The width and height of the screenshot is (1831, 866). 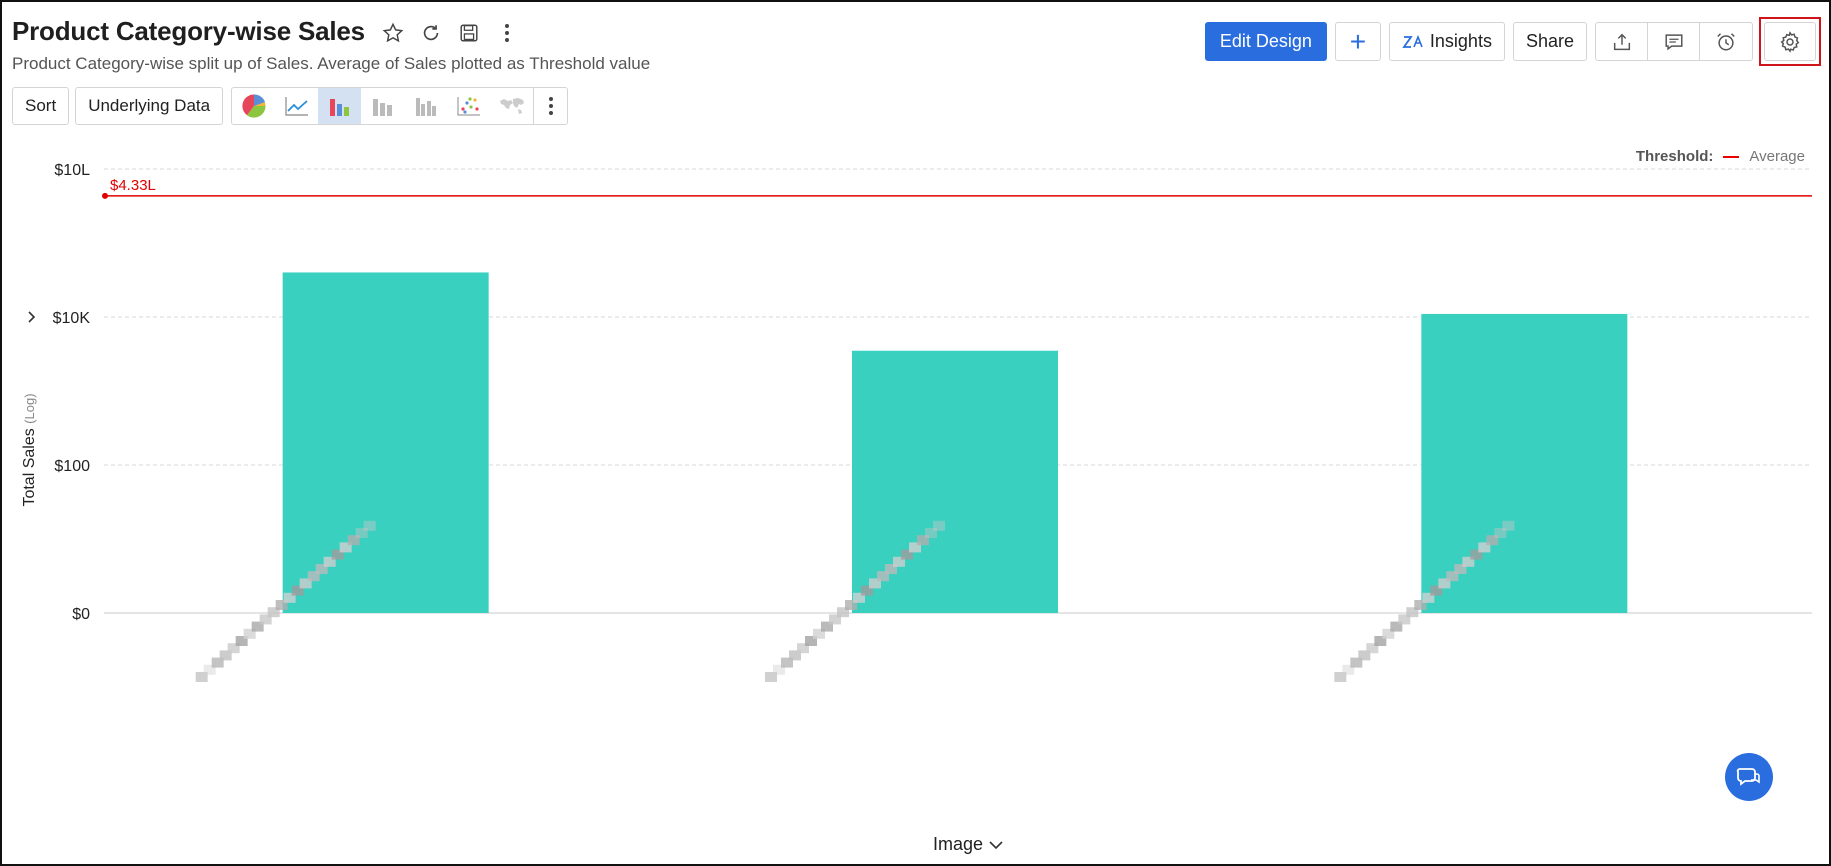 I want to click on line-chart-icon, so click(x=296, y=106).